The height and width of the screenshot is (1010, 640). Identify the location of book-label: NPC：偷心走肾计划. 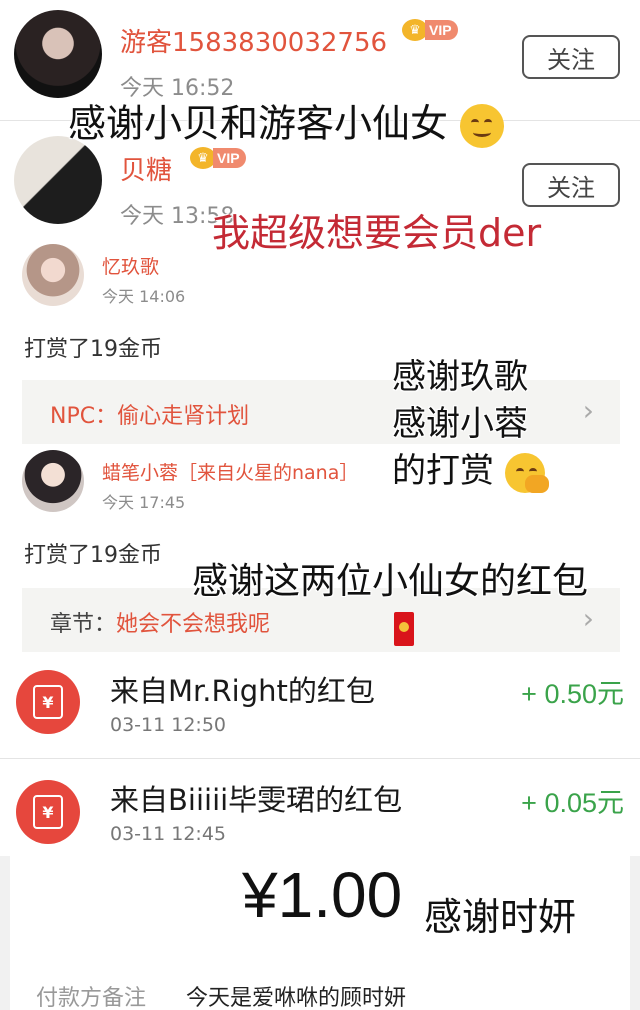
(150, 416).